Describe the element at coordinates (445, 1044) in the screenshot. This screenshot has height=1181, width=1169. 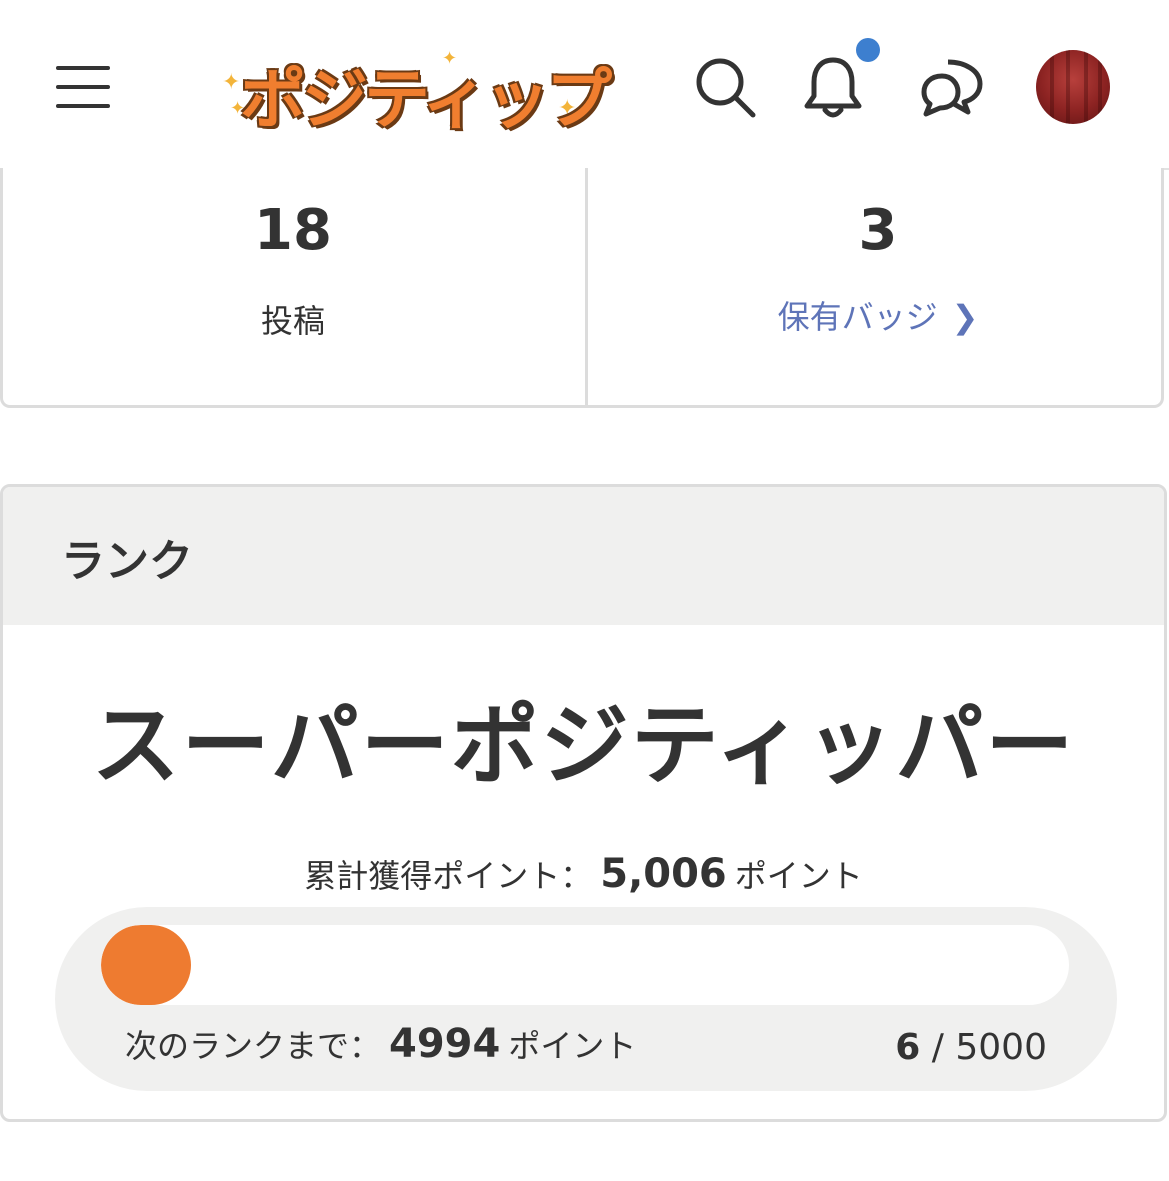
I see `next-rank-points: 4994` at that location.